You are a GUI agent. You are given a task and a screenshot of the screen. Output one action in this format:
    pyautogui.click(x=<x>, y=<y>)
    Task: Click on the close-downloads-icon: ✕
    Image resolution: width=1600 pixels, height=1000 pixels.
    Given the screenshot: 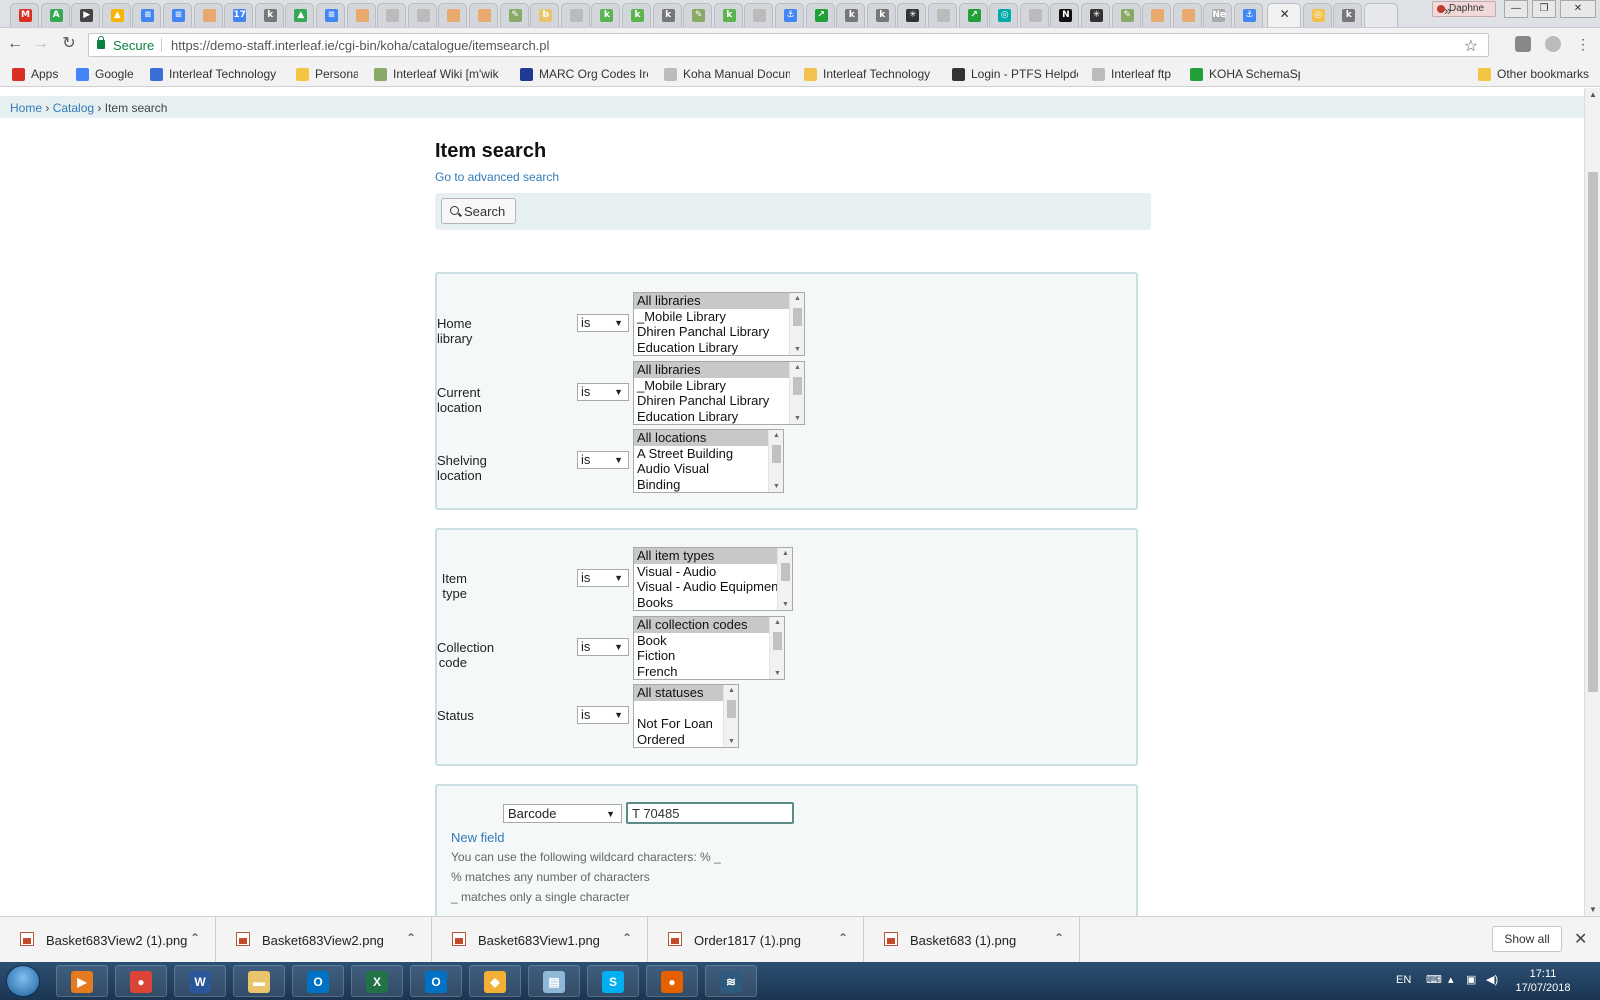 What is the action you would take?
    pyautogui.click(x=1580, y=939)
    